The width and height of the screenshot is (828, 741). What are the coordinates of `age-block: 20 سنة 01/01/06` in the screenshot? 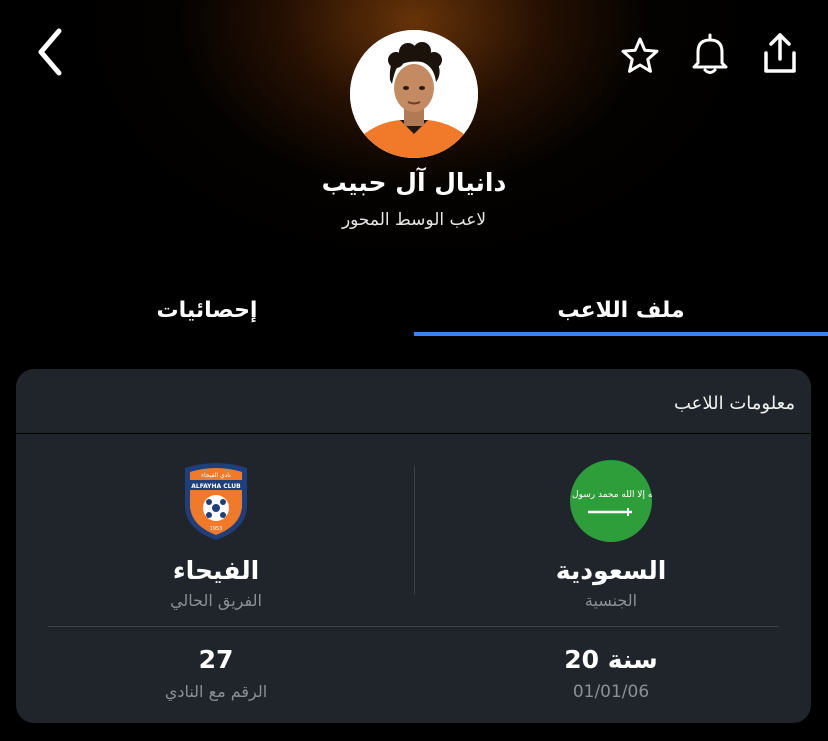 It's located at (611, 673).